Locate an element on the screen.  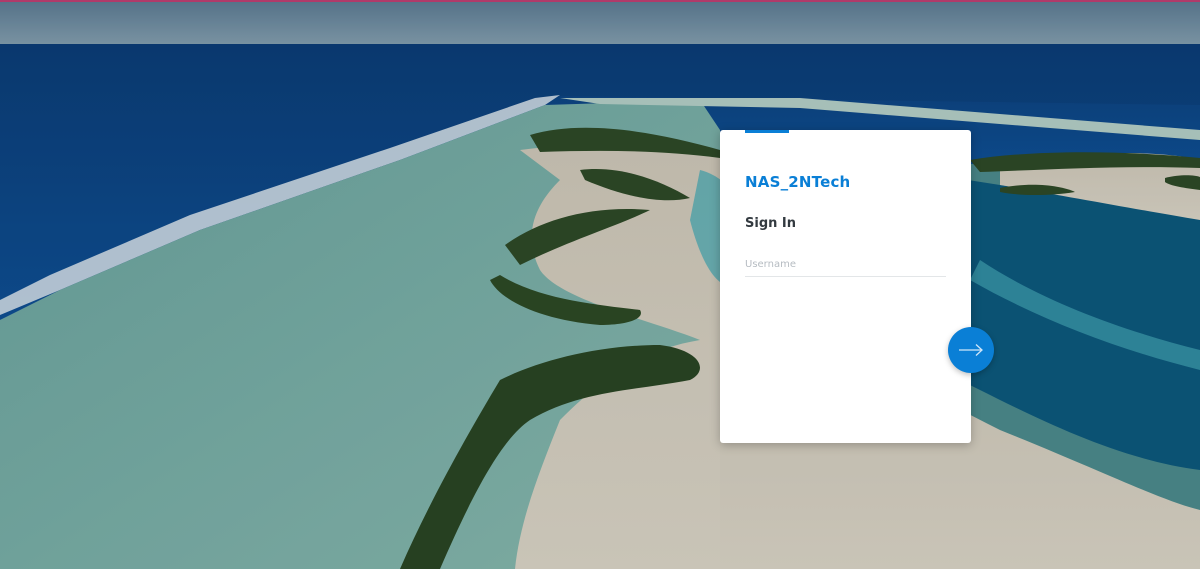
login-card: NAS_2NTech Sign In is located at coordinates (845, 286).